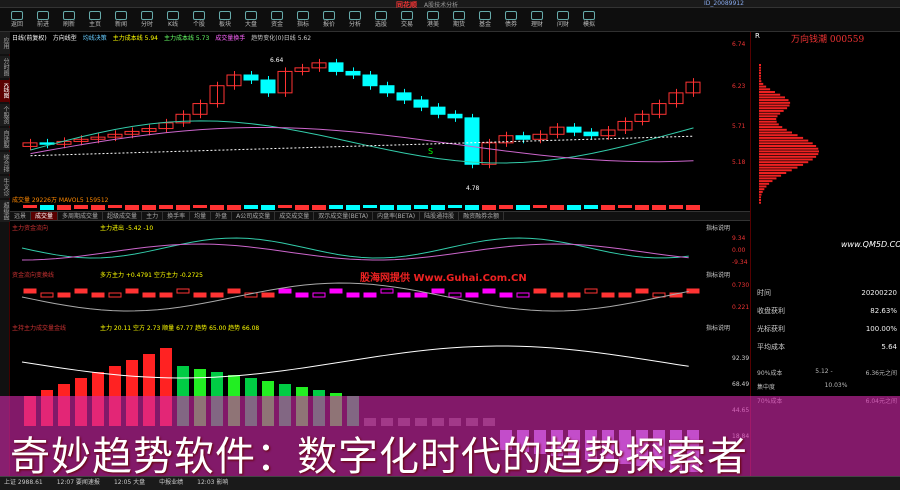 The height and width of the screenshot is (490, 900). What do you see at coordinates (95, 20) in the screenshot?
I see `toolbar-button-3: 主页` at bounding box center [95, 20].